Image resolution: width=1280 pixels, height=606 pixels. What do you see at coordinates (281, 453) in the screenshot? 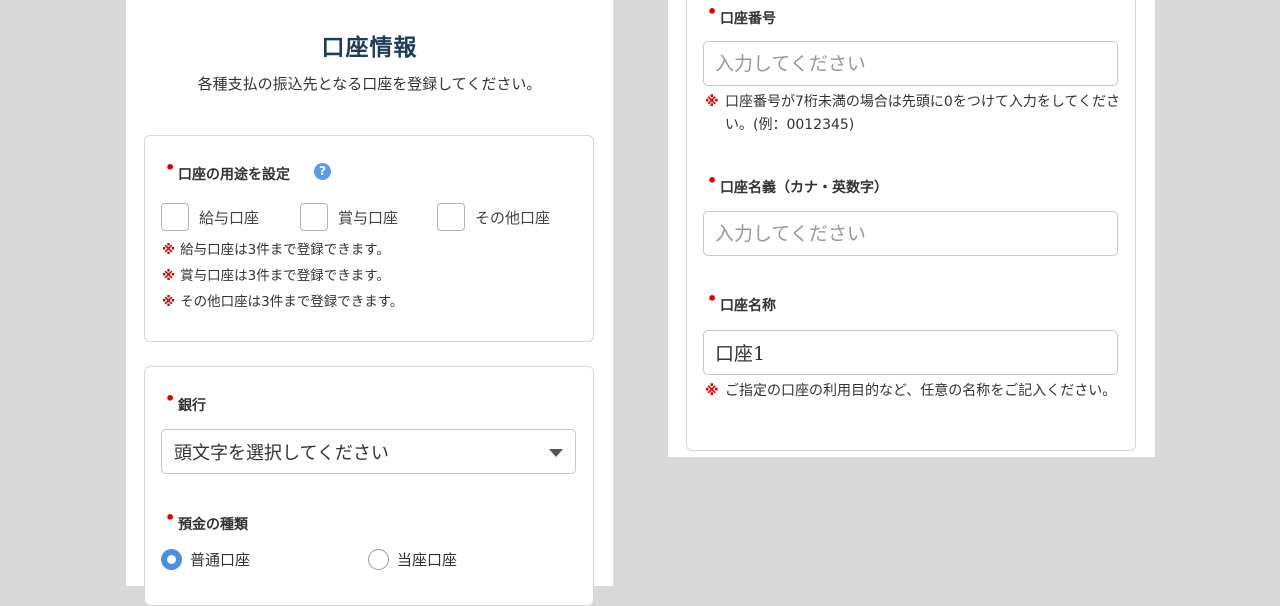
I see `select-value: 頭文字を選択してください` at bounding box center [281, 453].